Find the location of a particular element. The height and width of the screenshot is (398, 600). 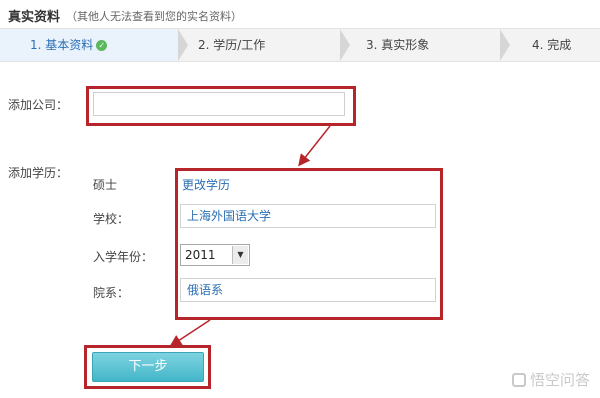

watermark-logo-icon is located at coordinates (518, 380).